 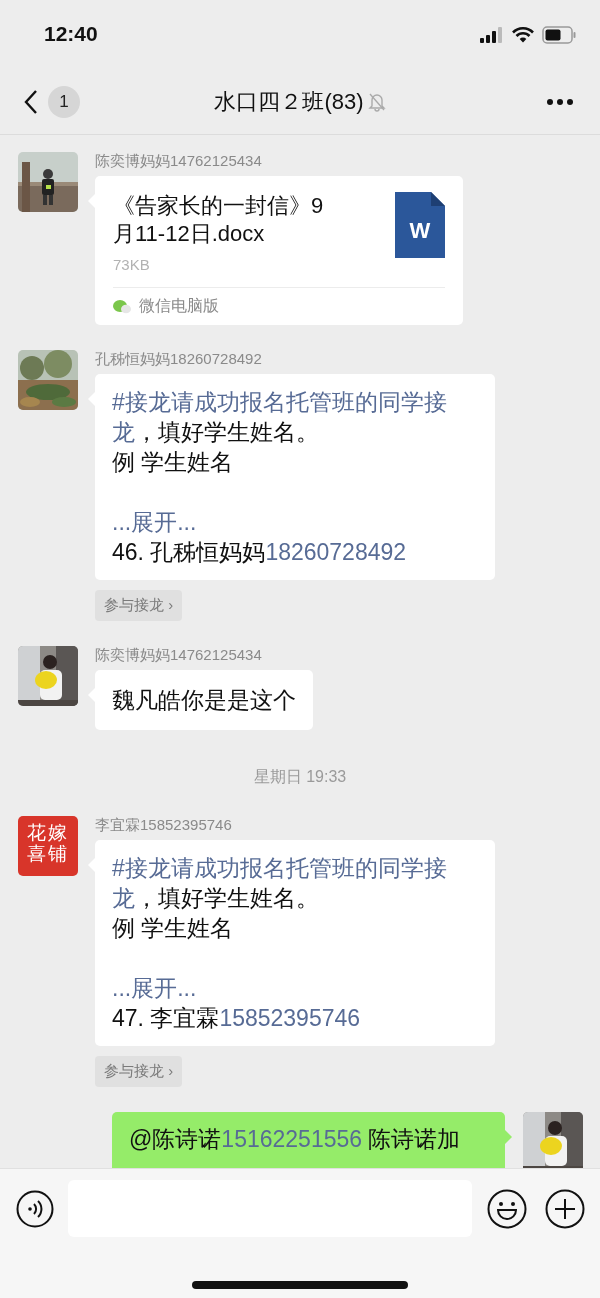 I want to click on clock-time: 12:40, so click(x=71, y=34).